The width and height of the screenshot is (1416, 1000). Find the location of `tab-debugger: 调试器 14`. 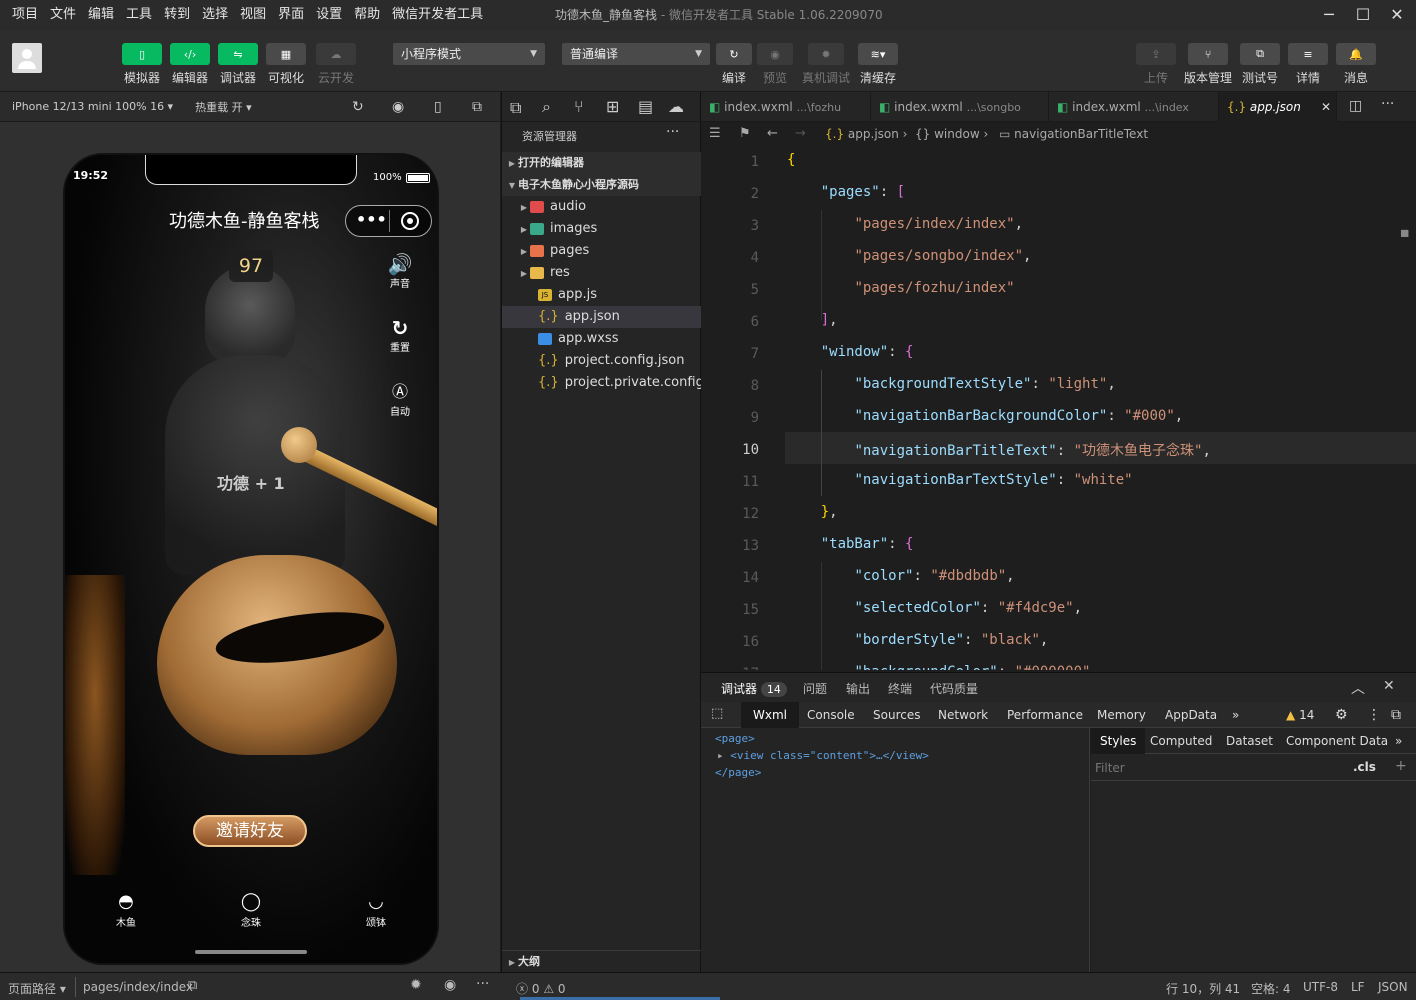

tab-debugger: 调试器 14 is located at coordinates (754, 688).